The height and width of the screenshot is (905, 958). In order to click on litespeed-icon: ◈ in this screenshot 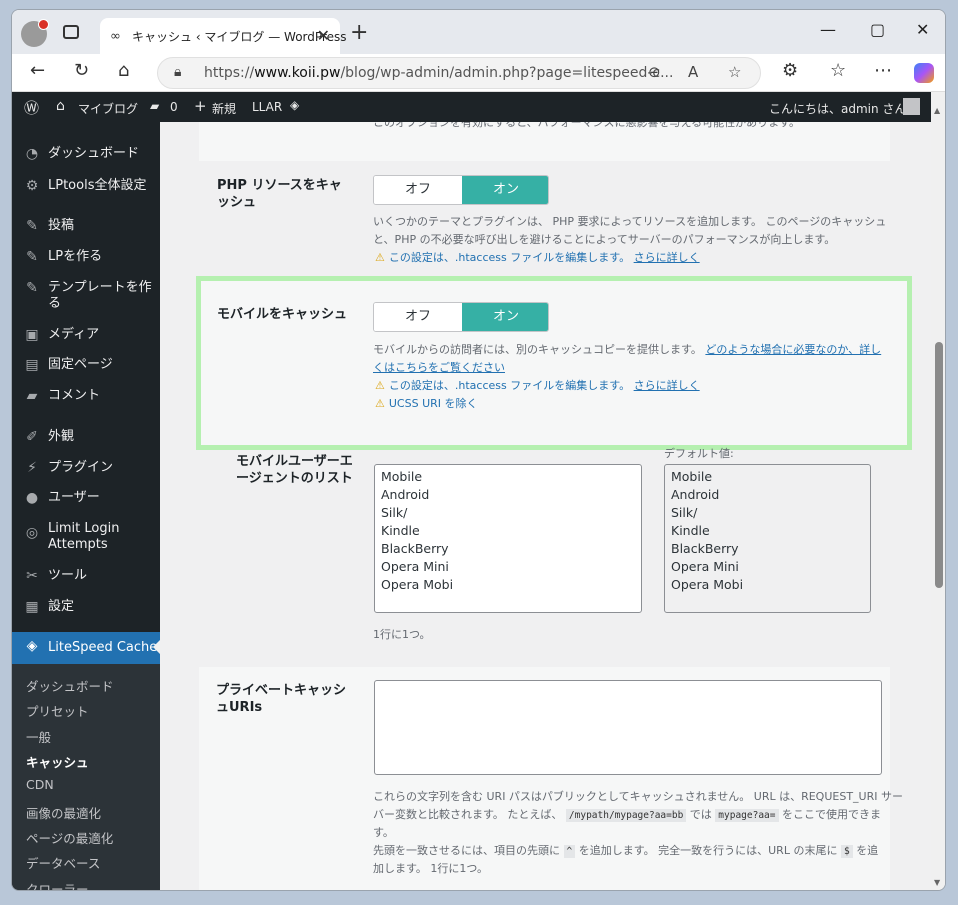, I will do `click(32, 646)`.